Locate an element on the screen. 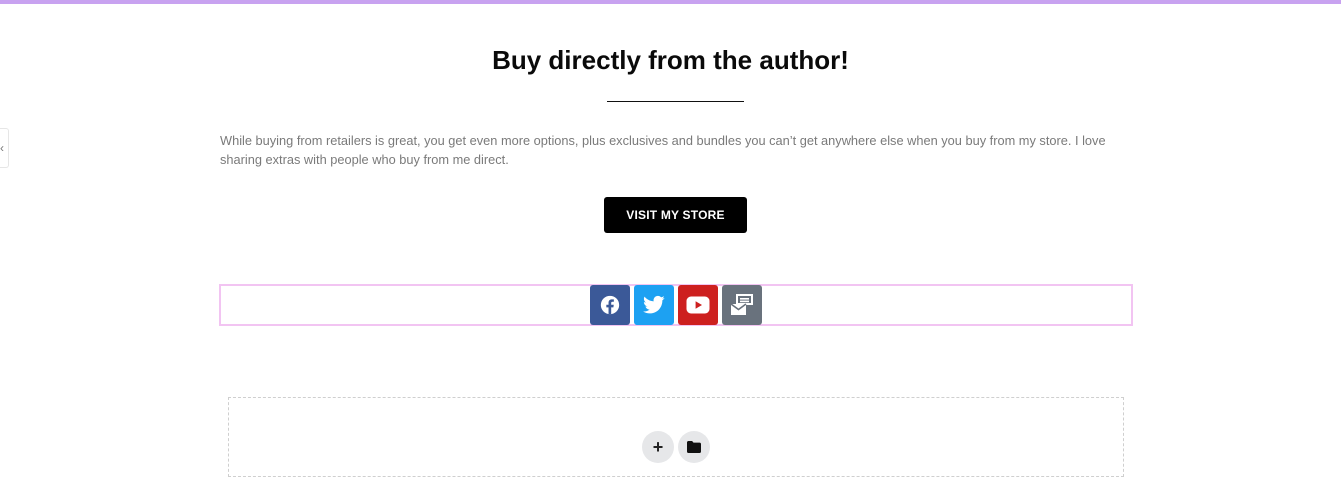 The image size is (1341, 477). envelope-button is located at coordinates (742, 305).